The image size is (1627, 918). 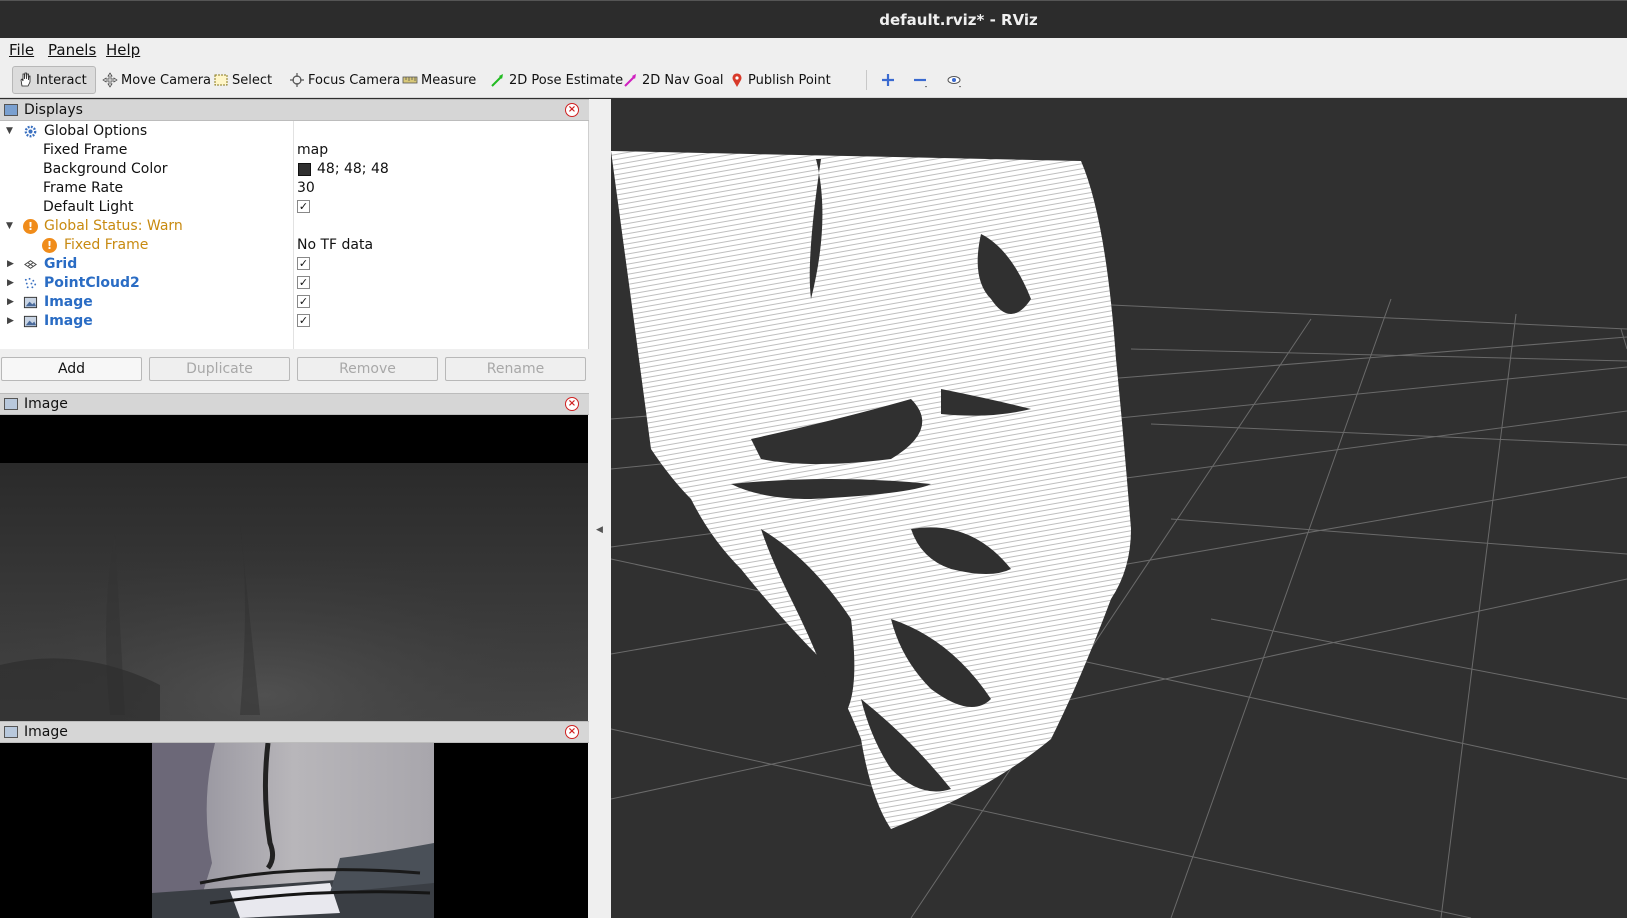 I want to click on add-button: Add, so click(x=71, y=369).